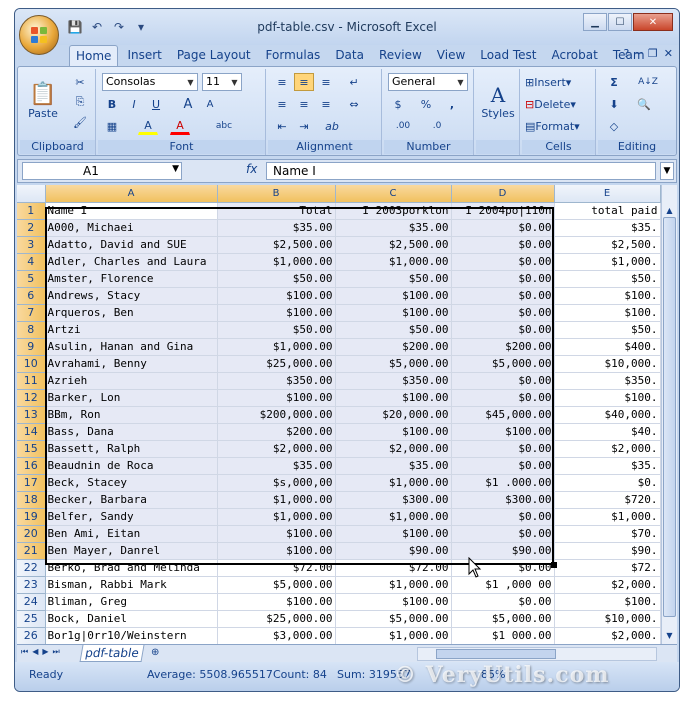 The width and height of the screenshot is (694, 708). I want to click on cell-d10: $5,000.00, so click(503, 364).